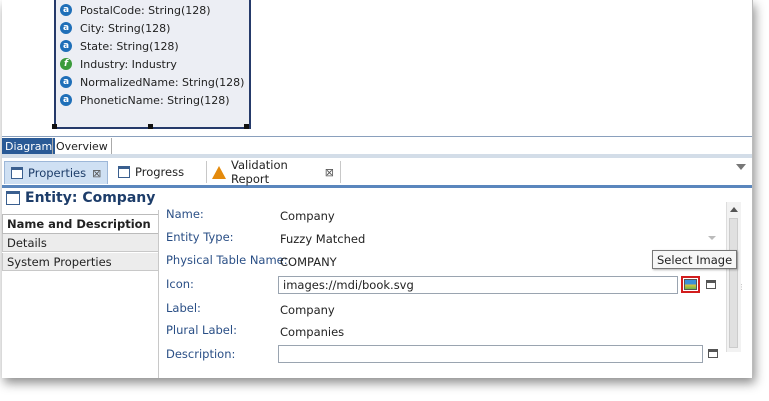 This screenshot has width=769, height=401. I want to click on entity-type-select: Fuzzy Matched, so click(322, 239).